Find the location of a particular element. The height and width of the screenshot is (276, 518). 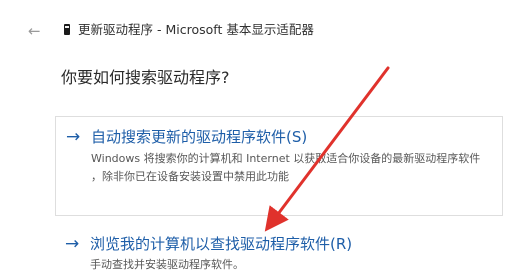

device-icon is located at coordinates (67, 29).